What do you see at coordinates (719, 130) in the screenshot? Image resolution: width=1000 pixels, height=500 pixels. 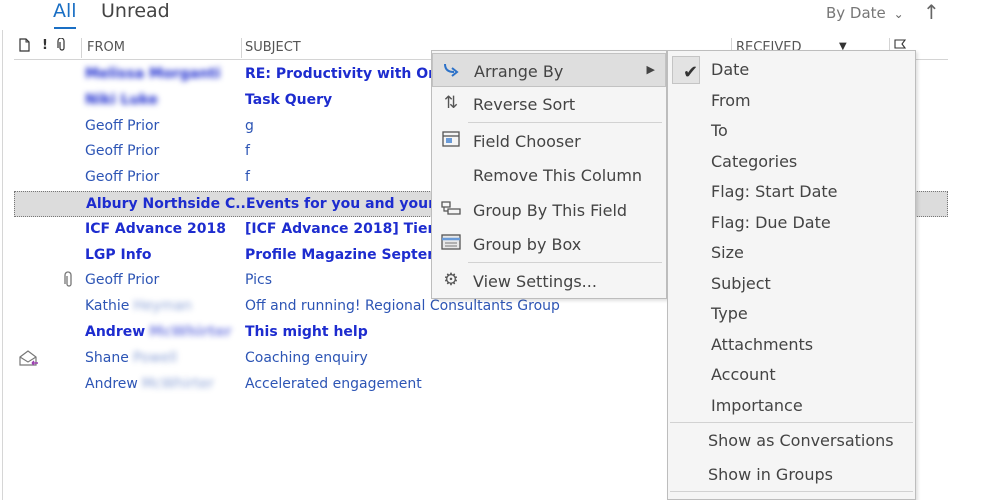 I see `arrange-option-label: To` at bounding box center [719, 130].